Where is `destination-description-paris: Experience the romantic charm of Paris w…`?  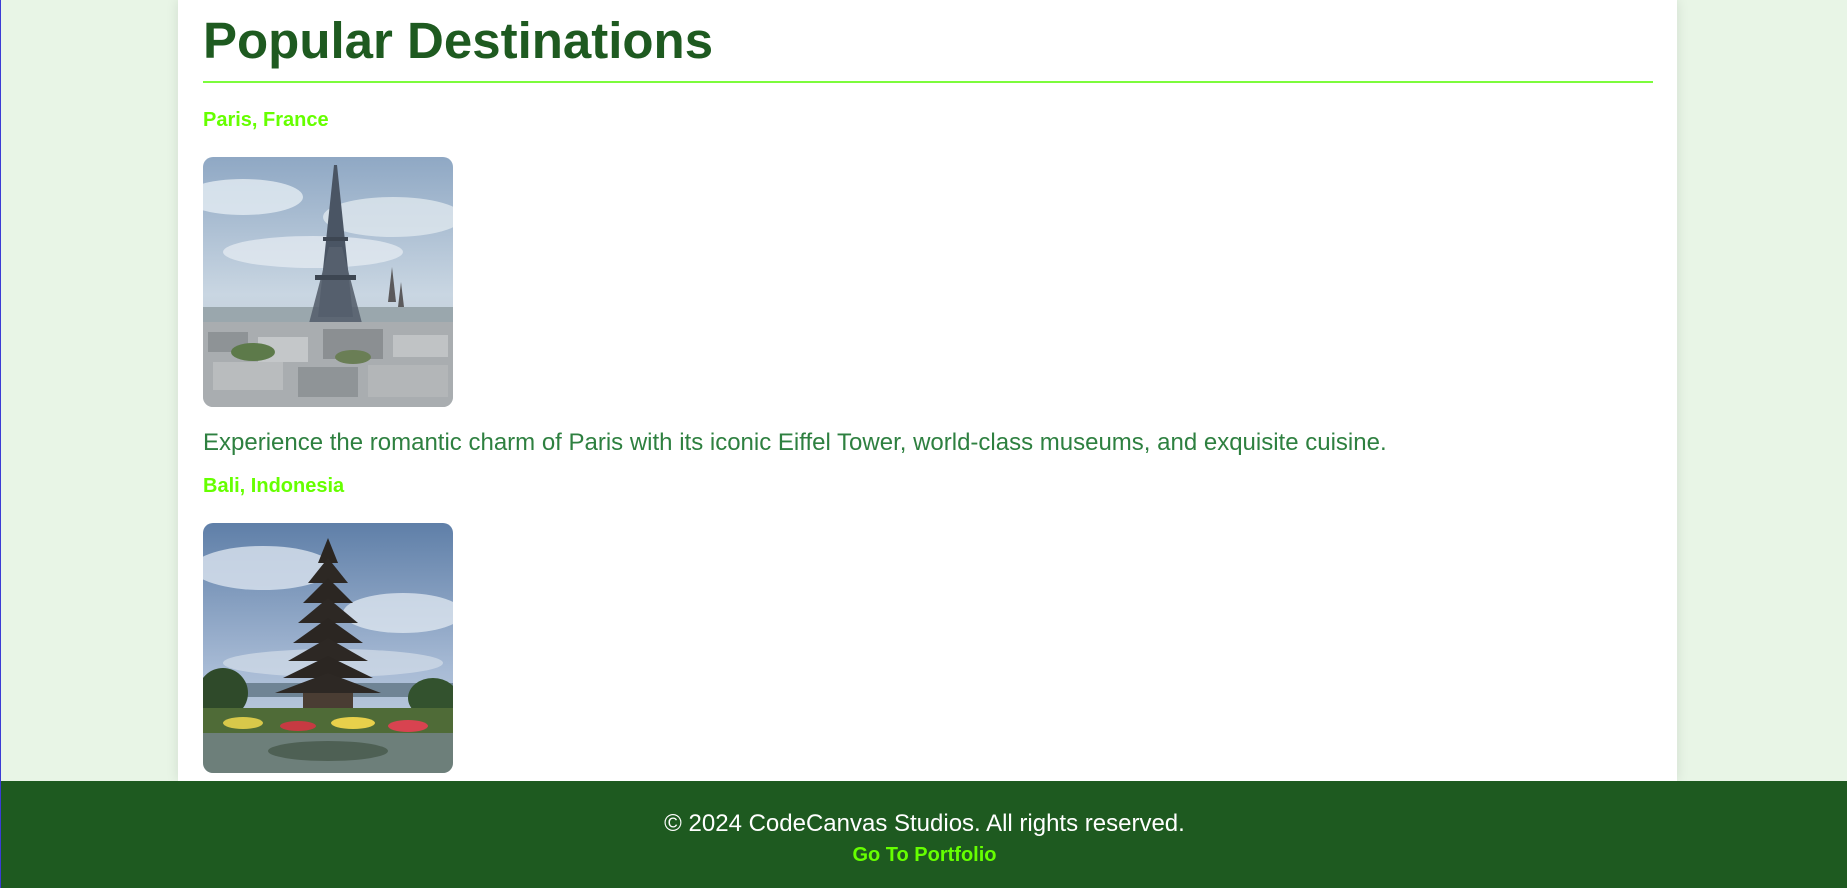
destination-description-paris: Experience the romantic charm of Paris w… is located at coordinates (795, 442).